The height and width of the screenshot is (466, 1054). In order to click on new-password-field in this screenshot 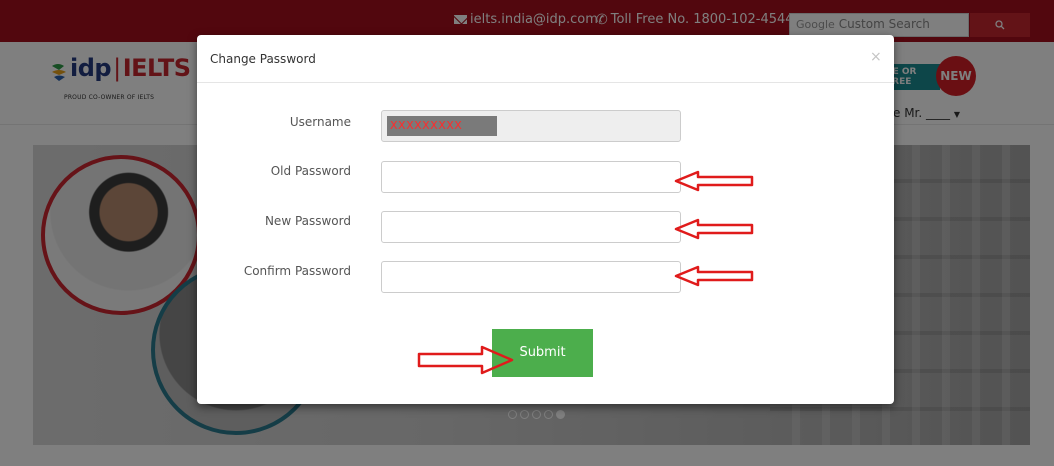, I will do `click(531, 227)`.